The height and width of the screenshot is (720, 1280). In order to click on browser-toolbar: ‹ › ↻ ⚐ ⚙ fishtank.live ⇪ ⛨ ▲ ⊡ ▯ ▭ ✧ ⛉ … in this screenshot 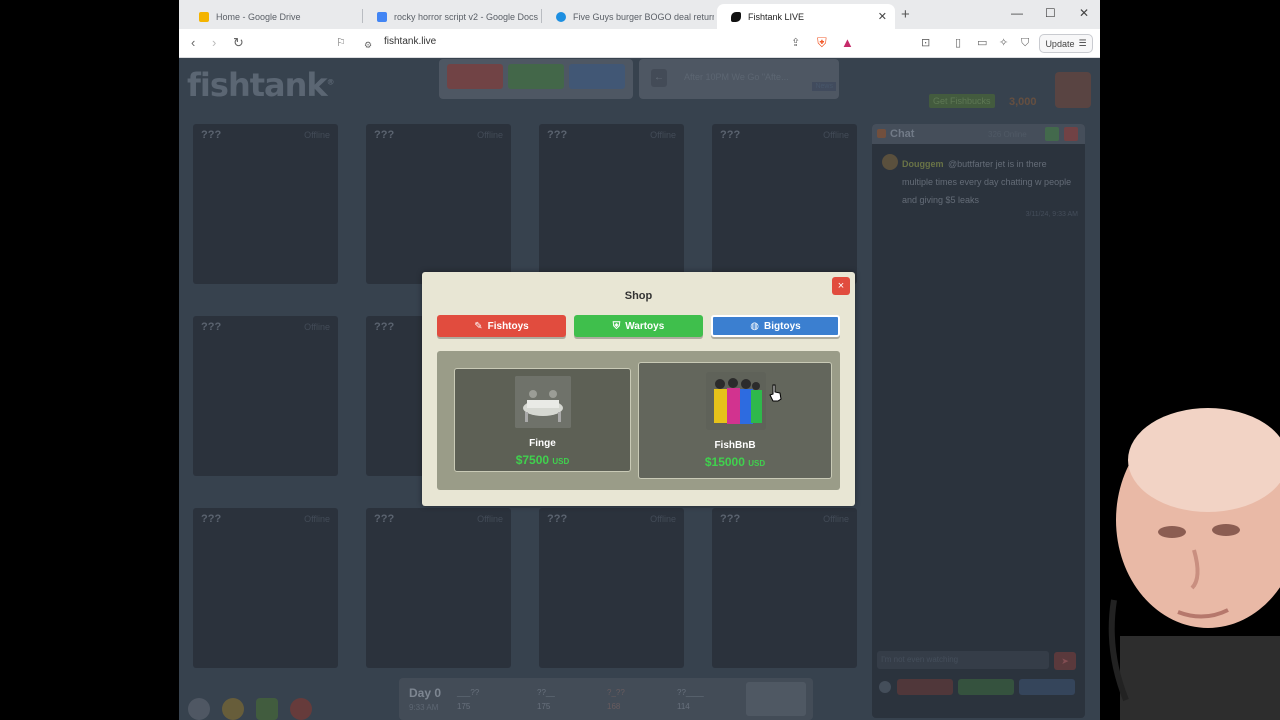, I will do `click(639, 43)`.